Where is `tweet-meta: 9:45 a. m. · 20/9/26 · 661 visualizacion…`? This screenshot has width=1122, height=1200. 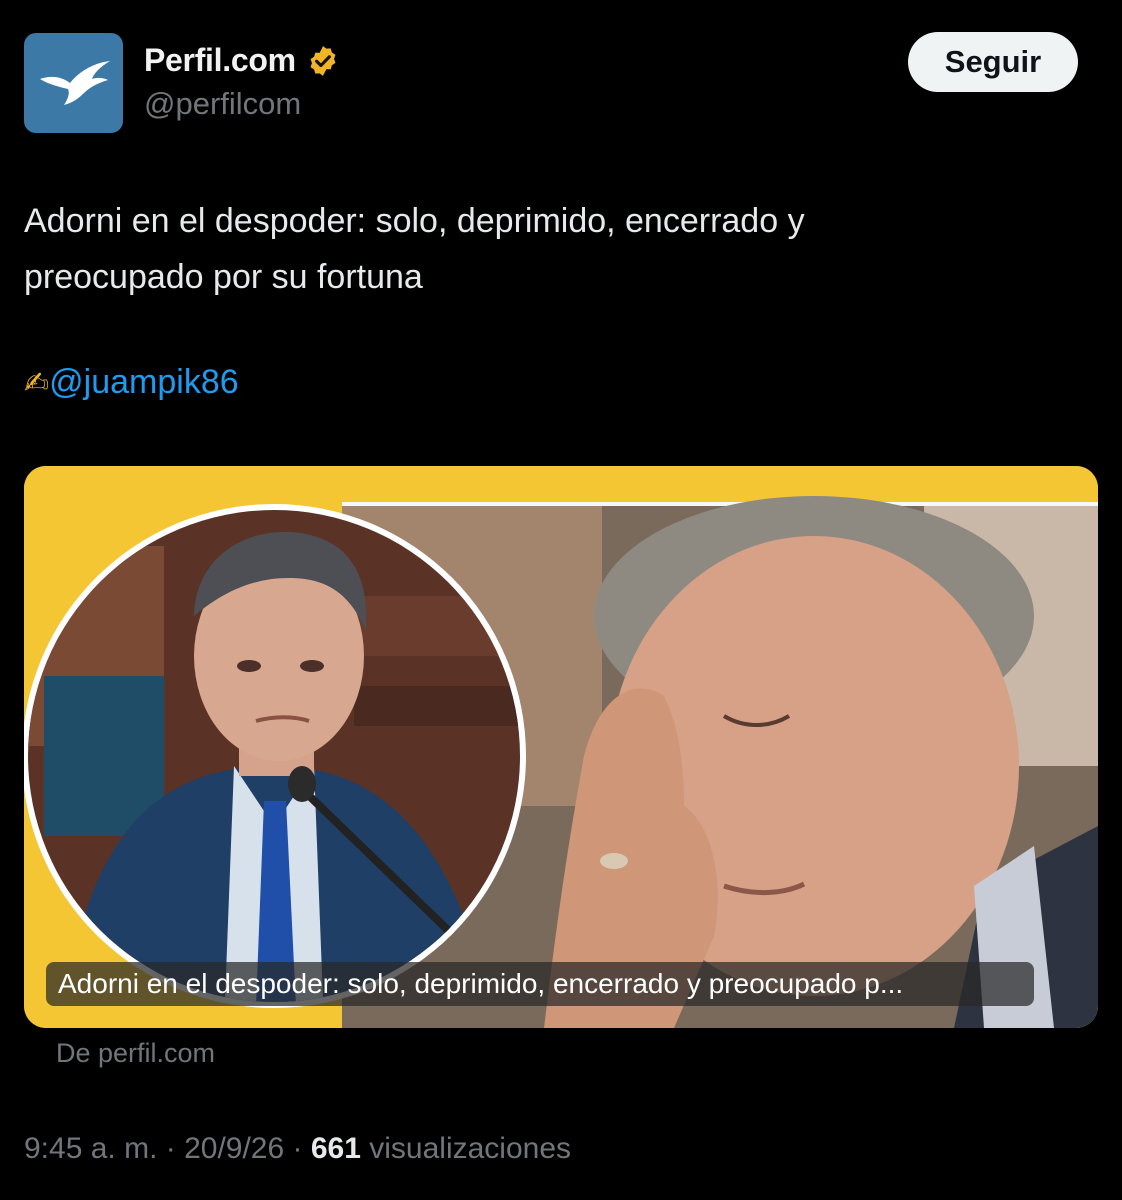 tweet-meta: 9:45 a. m. · 20/9/26 · 661 visualizacion… is located at coordinates (297, 1149).